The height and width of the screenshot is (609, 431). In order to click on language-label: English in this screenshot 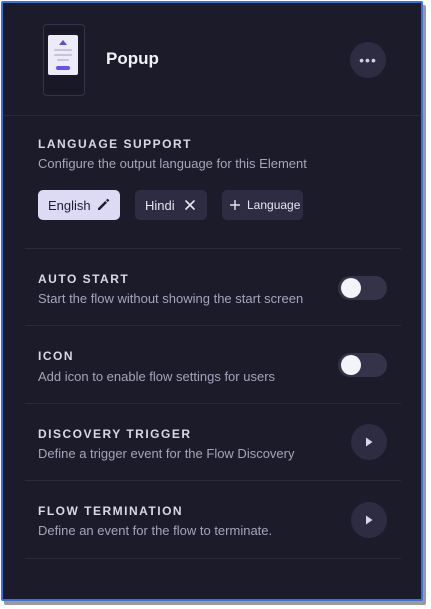, I will do `click(69, 205)`.